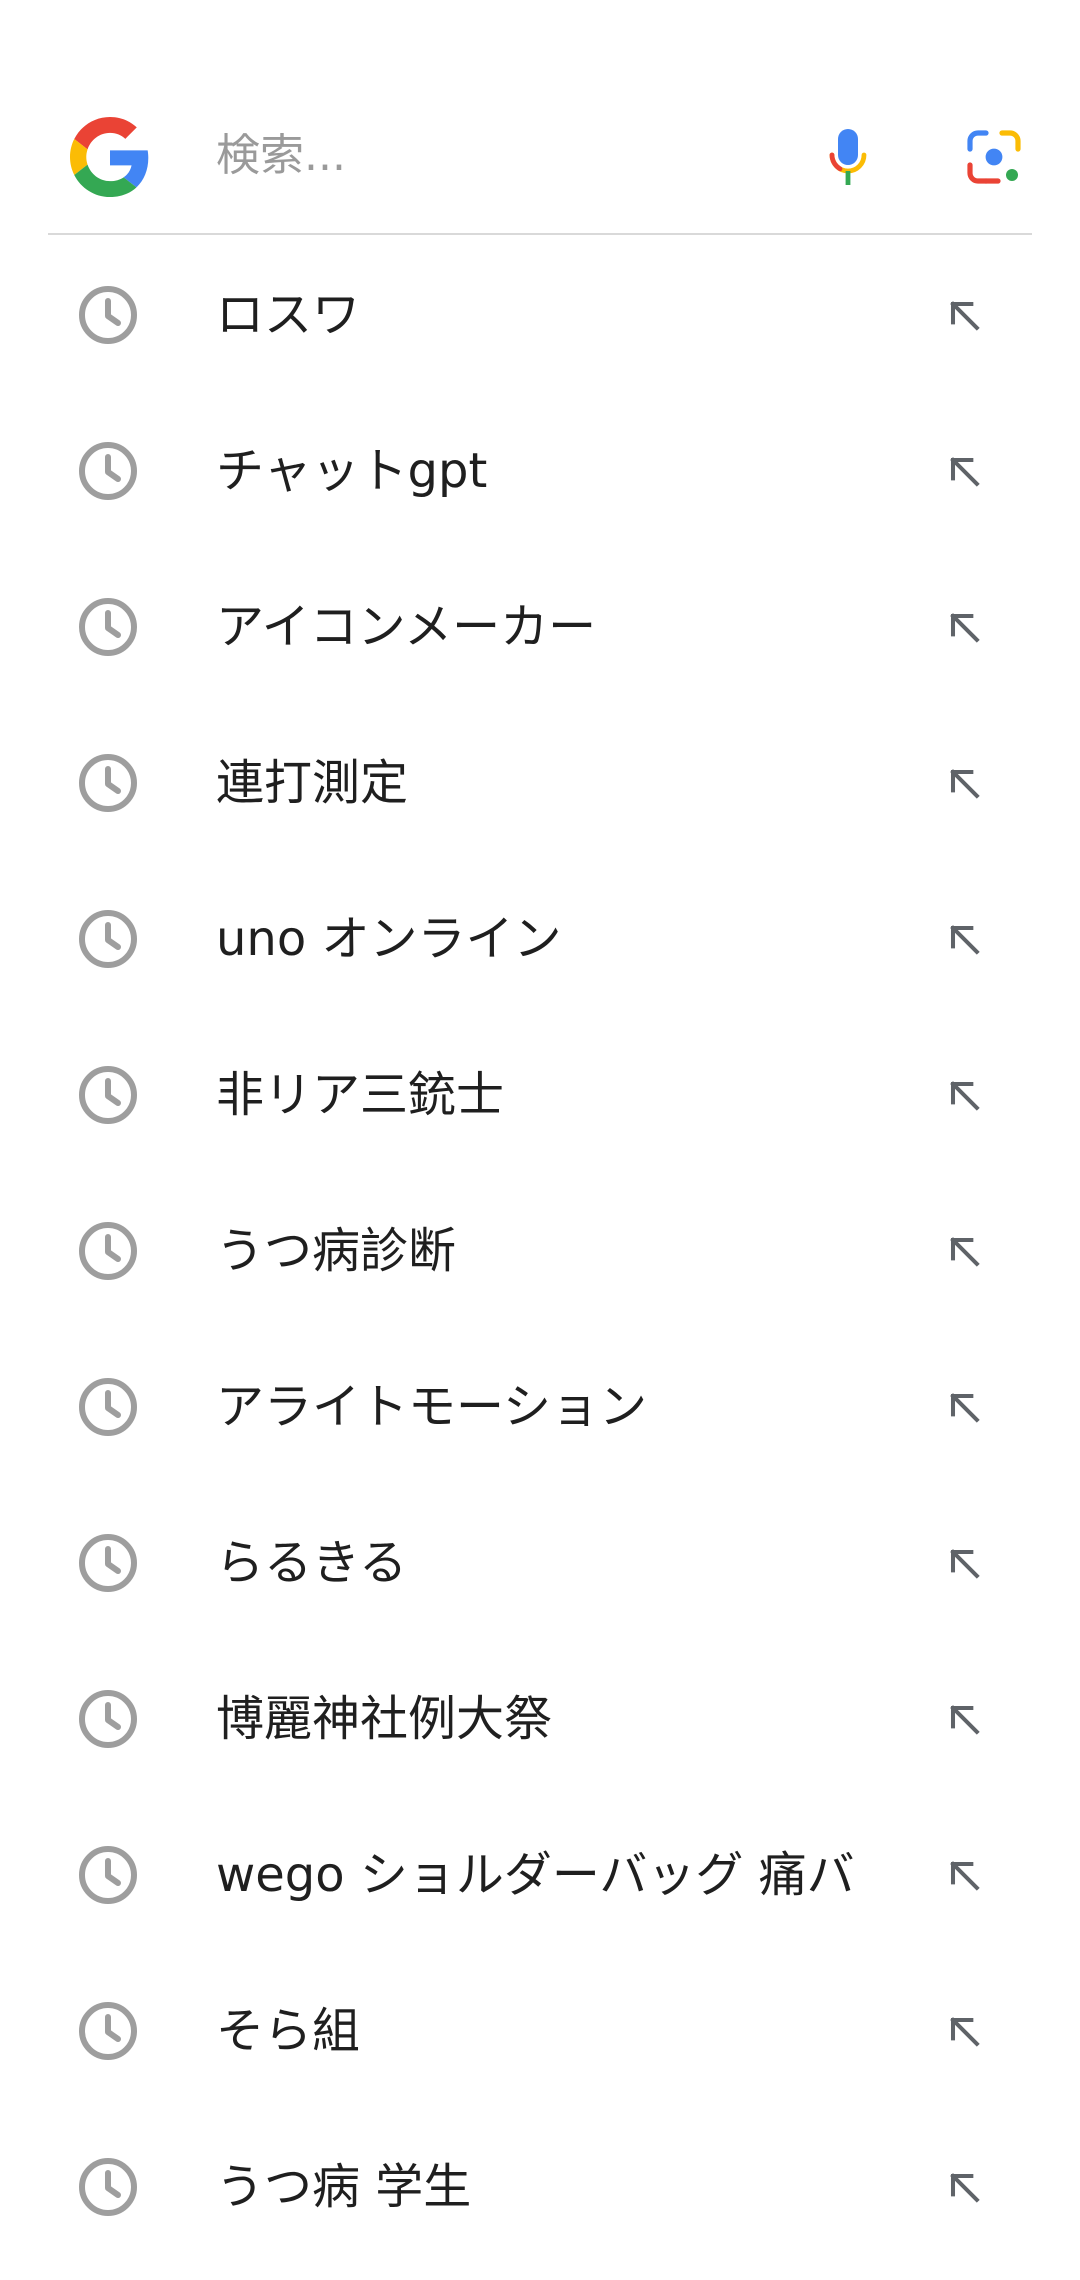  I want to click on history-item: アイコンメーカー, so click(540, 627).